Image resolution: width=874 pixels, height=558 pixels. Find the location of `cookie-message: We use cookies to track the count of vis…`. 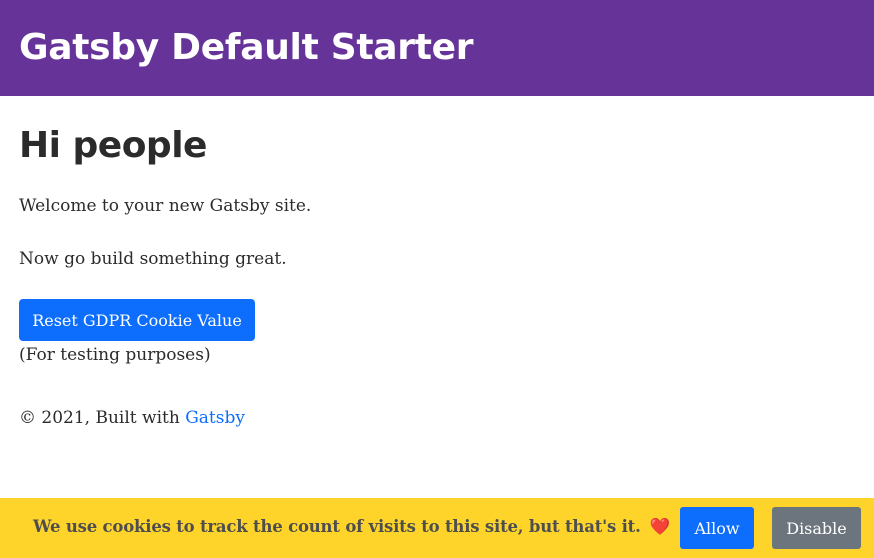

cookie-message: We use cookies to track the count of vis… is located at coordinates (351, 527).